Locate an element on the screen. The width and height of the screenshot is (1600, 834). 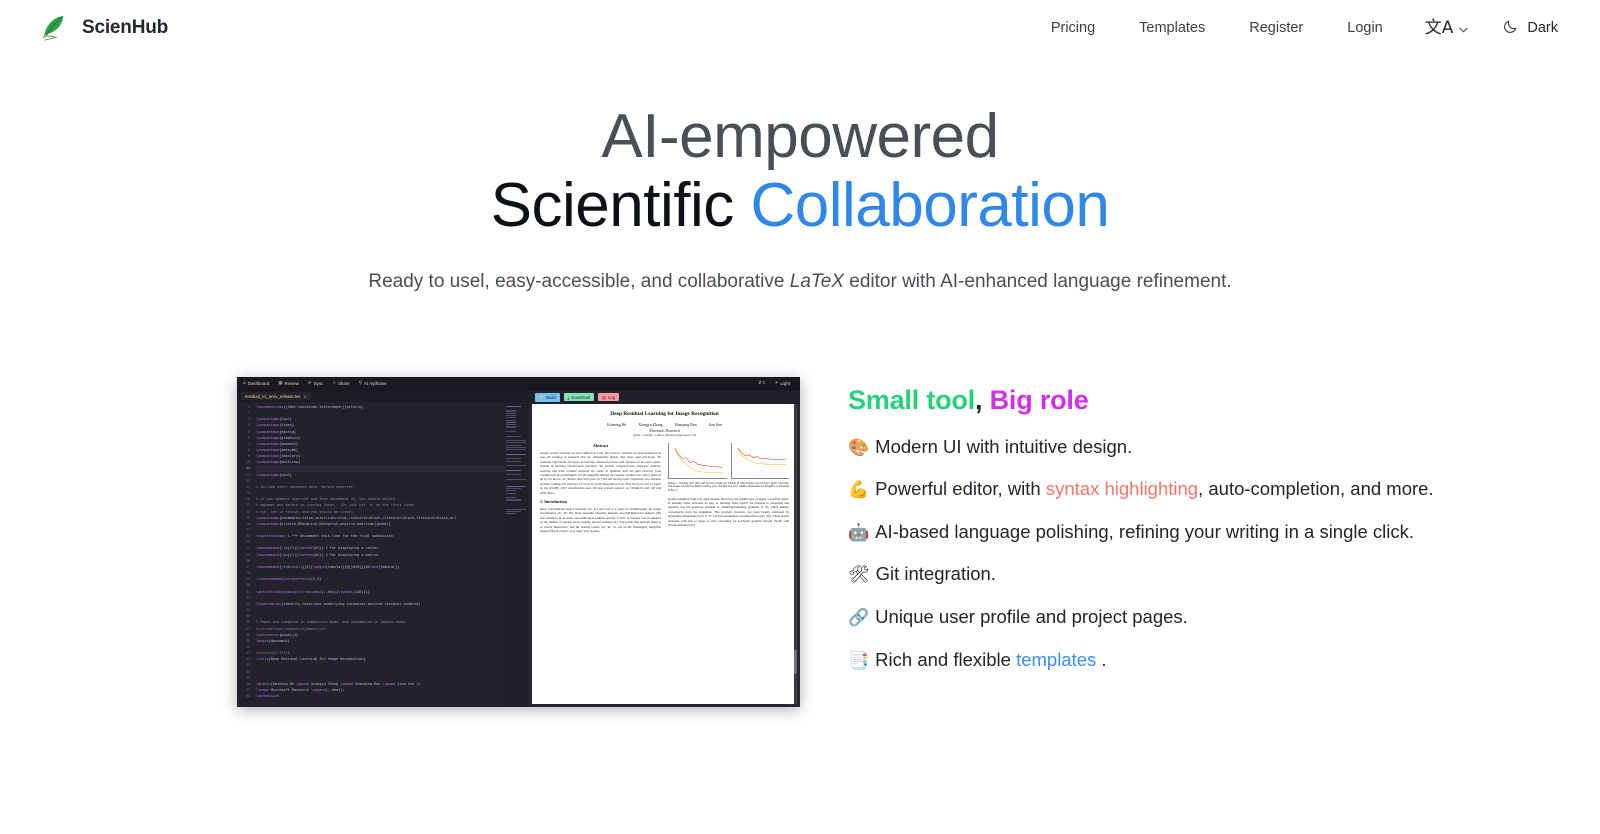
pdf-section-heading: 1. Introduction is located at coordinates (553, 501).